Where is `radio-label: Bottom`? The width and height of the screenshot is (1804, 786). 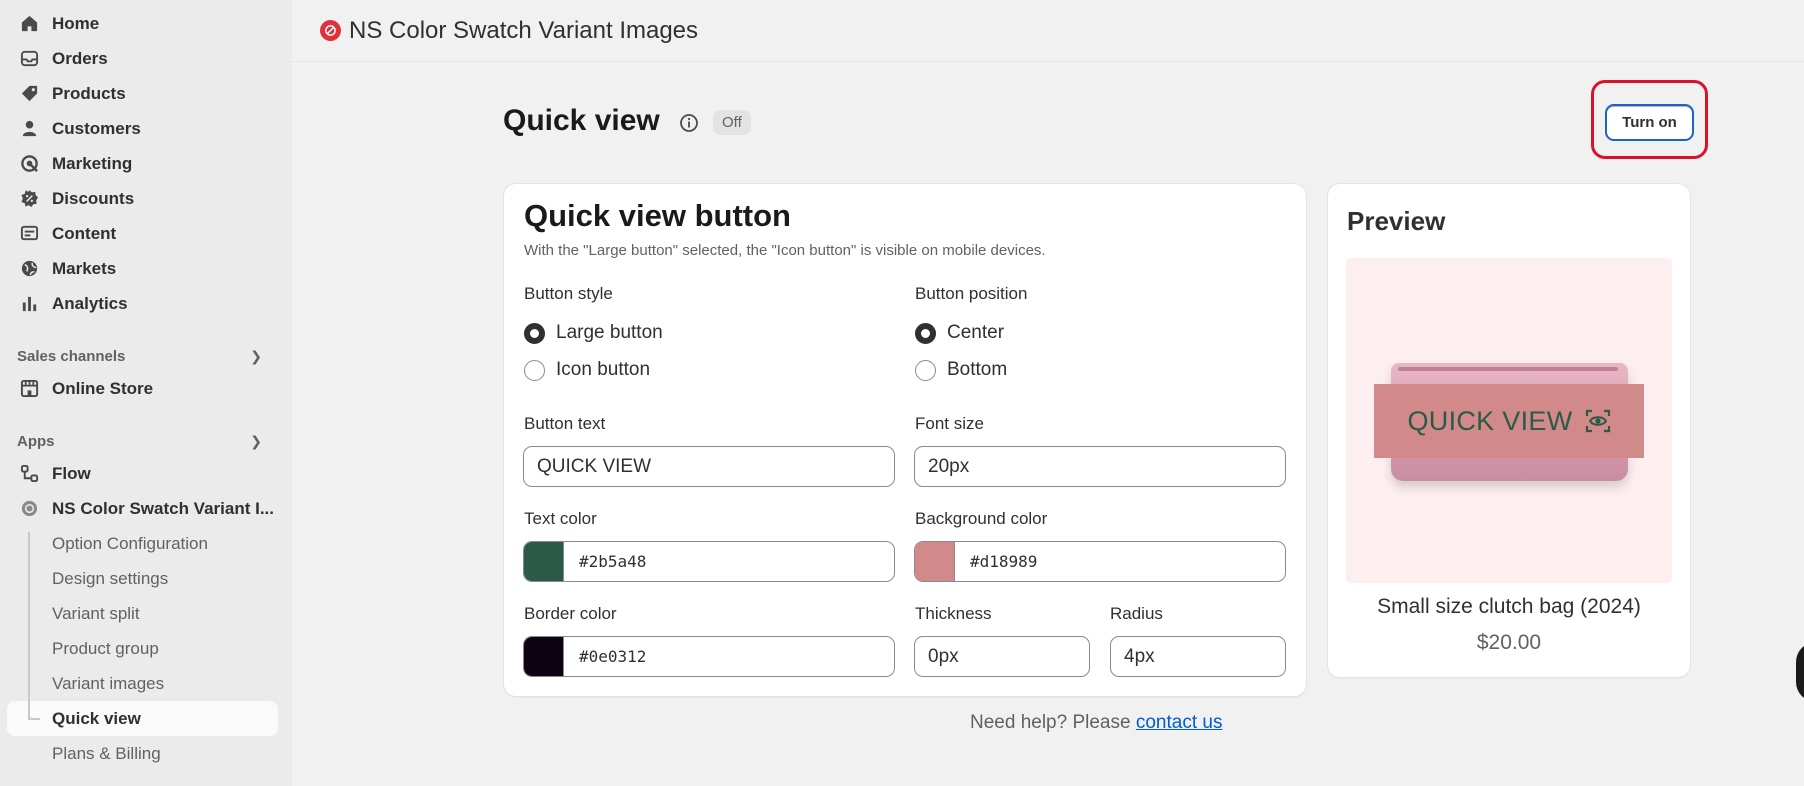
radio-label: Bottom is located at coordinates (977, 369).